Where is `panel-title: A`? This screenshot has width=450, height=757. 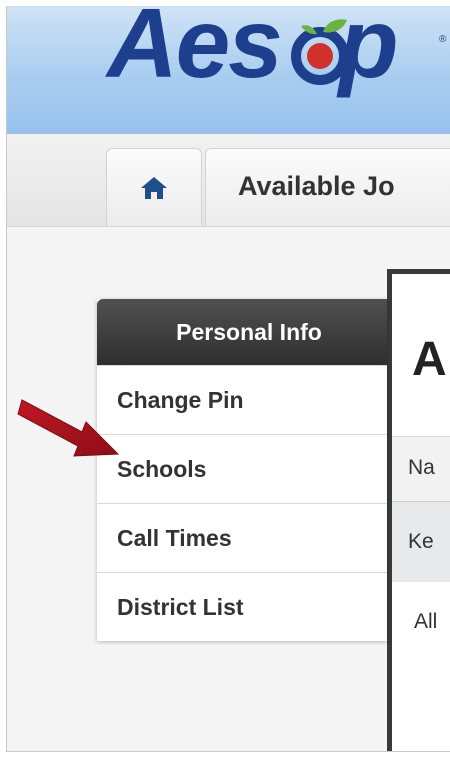
panel-title: A is located at coordinates (429, 359).